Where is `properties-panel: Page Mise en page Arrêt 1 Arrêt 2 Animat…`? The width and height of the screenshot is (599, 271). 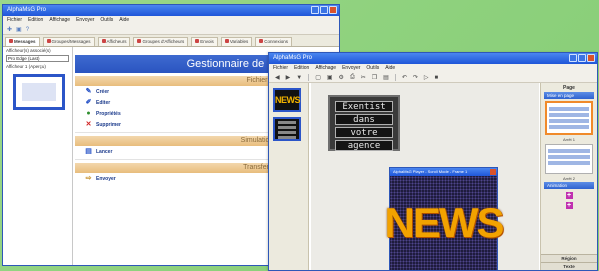
properties-panel: Page Mise en page Arrêt 1 Arrêt 2 Animat… is located at coordinates (568, 176).